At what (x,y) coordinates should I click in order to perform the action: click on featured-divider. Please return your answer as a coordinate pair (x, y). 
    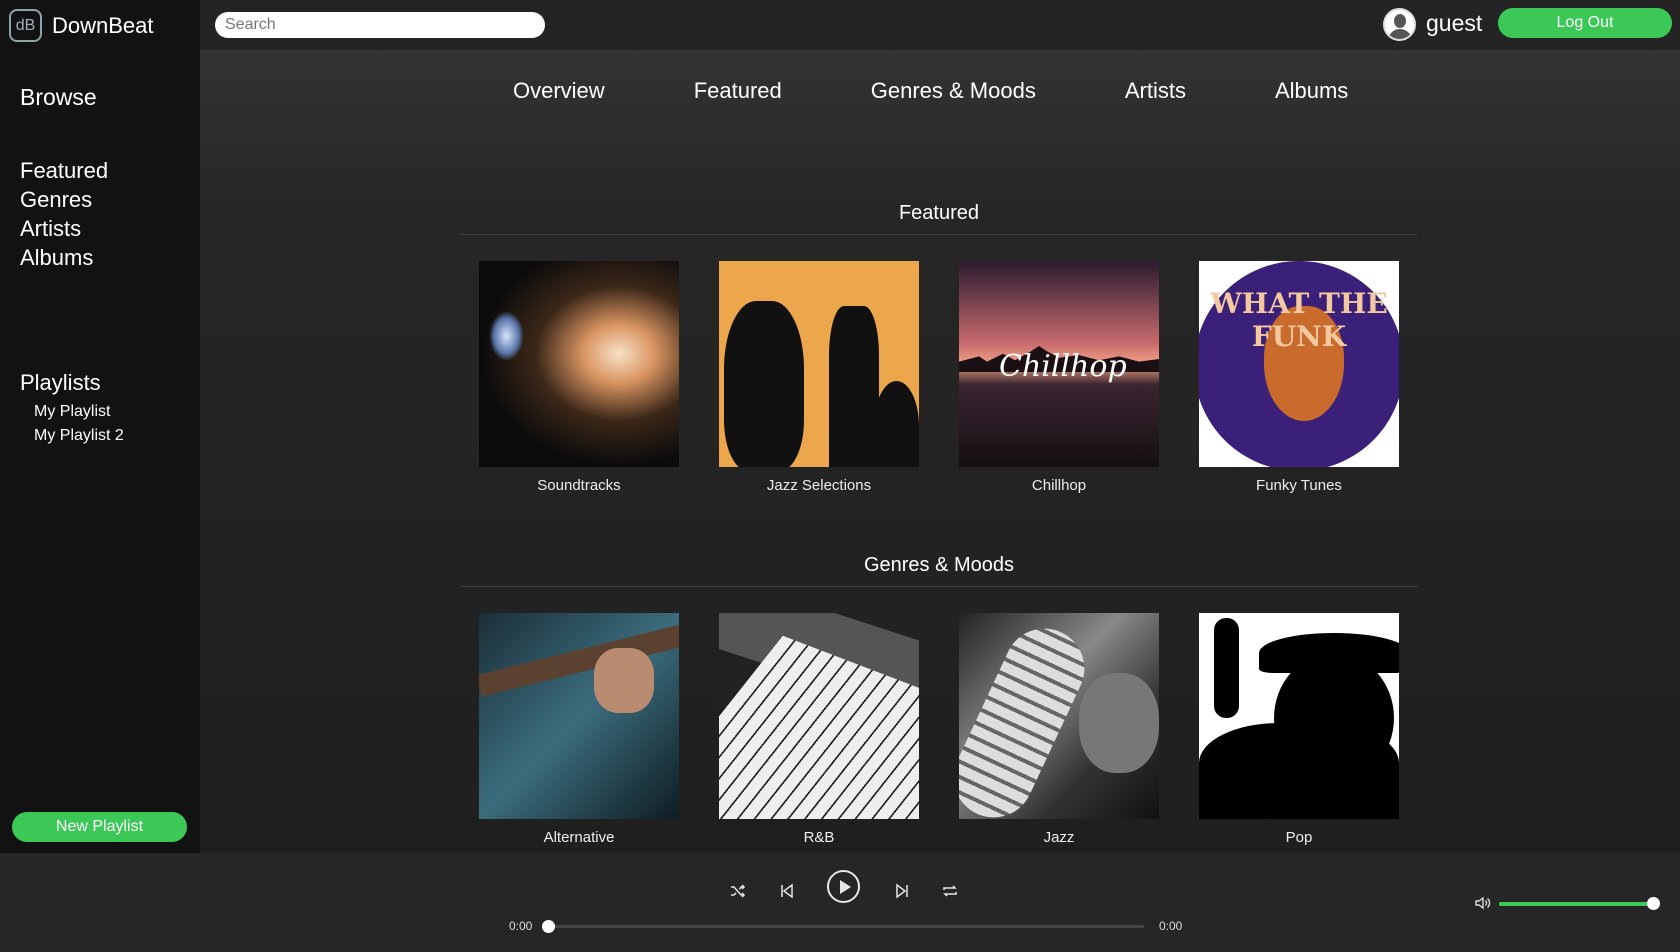
    Looking at the image, I should click on (939, 234).